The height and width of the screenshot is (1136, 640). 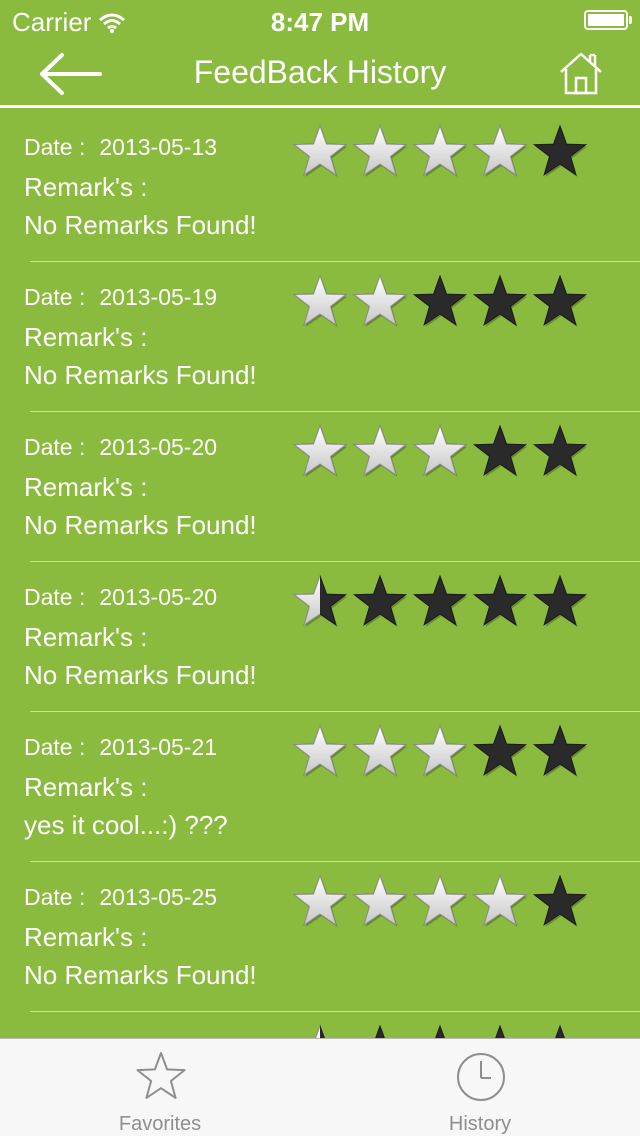 I want to click on status-time: 8:47 PM, so click(x=320, y=22).